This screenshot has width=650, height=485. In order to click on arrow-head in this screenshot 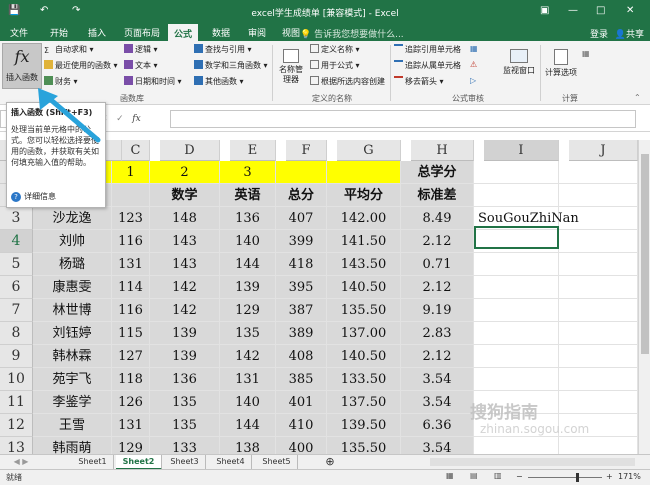, I will do `click(48, 99)`.